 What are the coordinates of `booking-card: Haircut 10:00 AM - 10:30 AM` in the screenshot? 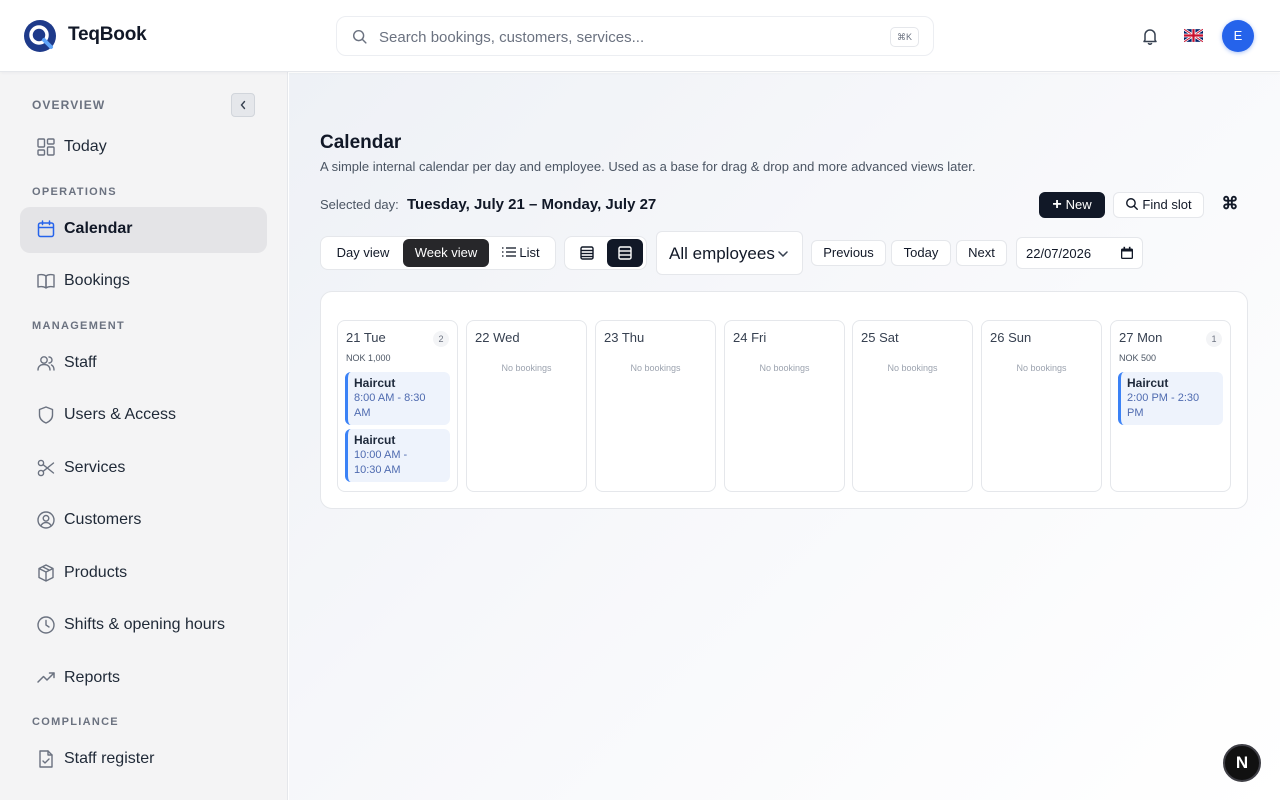 It's located at (397, 455).